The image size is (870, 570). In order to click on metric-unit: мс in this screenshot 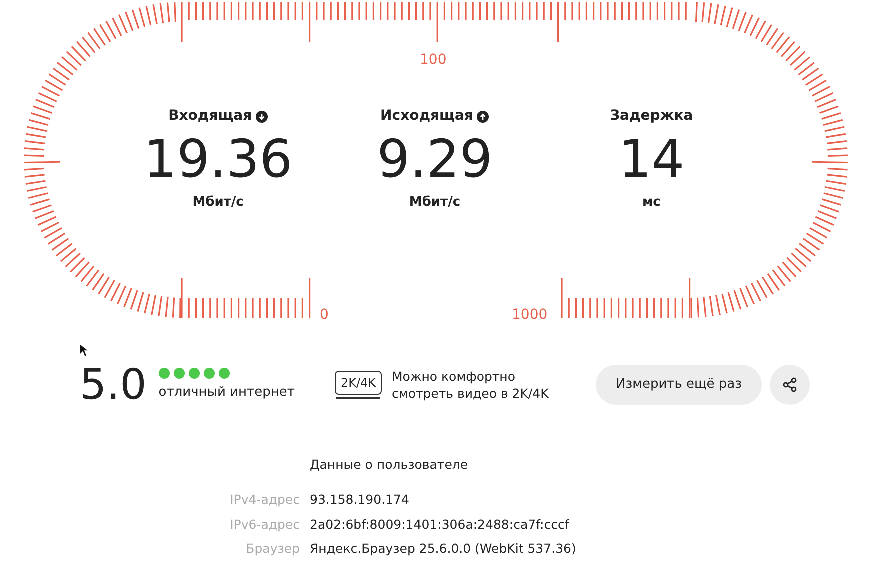, I will do `click(651, 203)`.